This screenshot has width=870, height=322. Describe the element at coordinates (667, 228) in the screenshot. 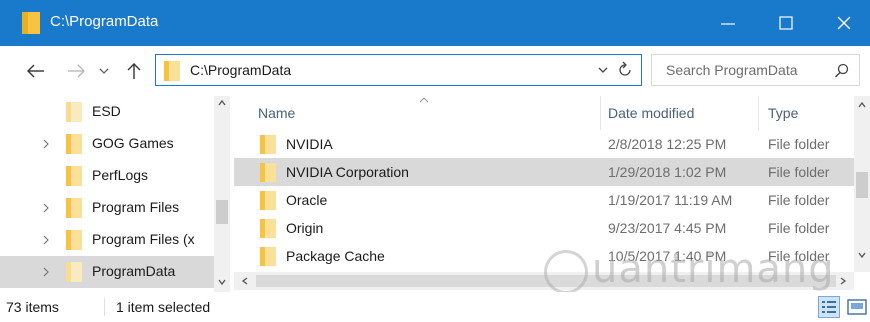

I see `file-date: 9/23/2017 4:45 PM` at that location.